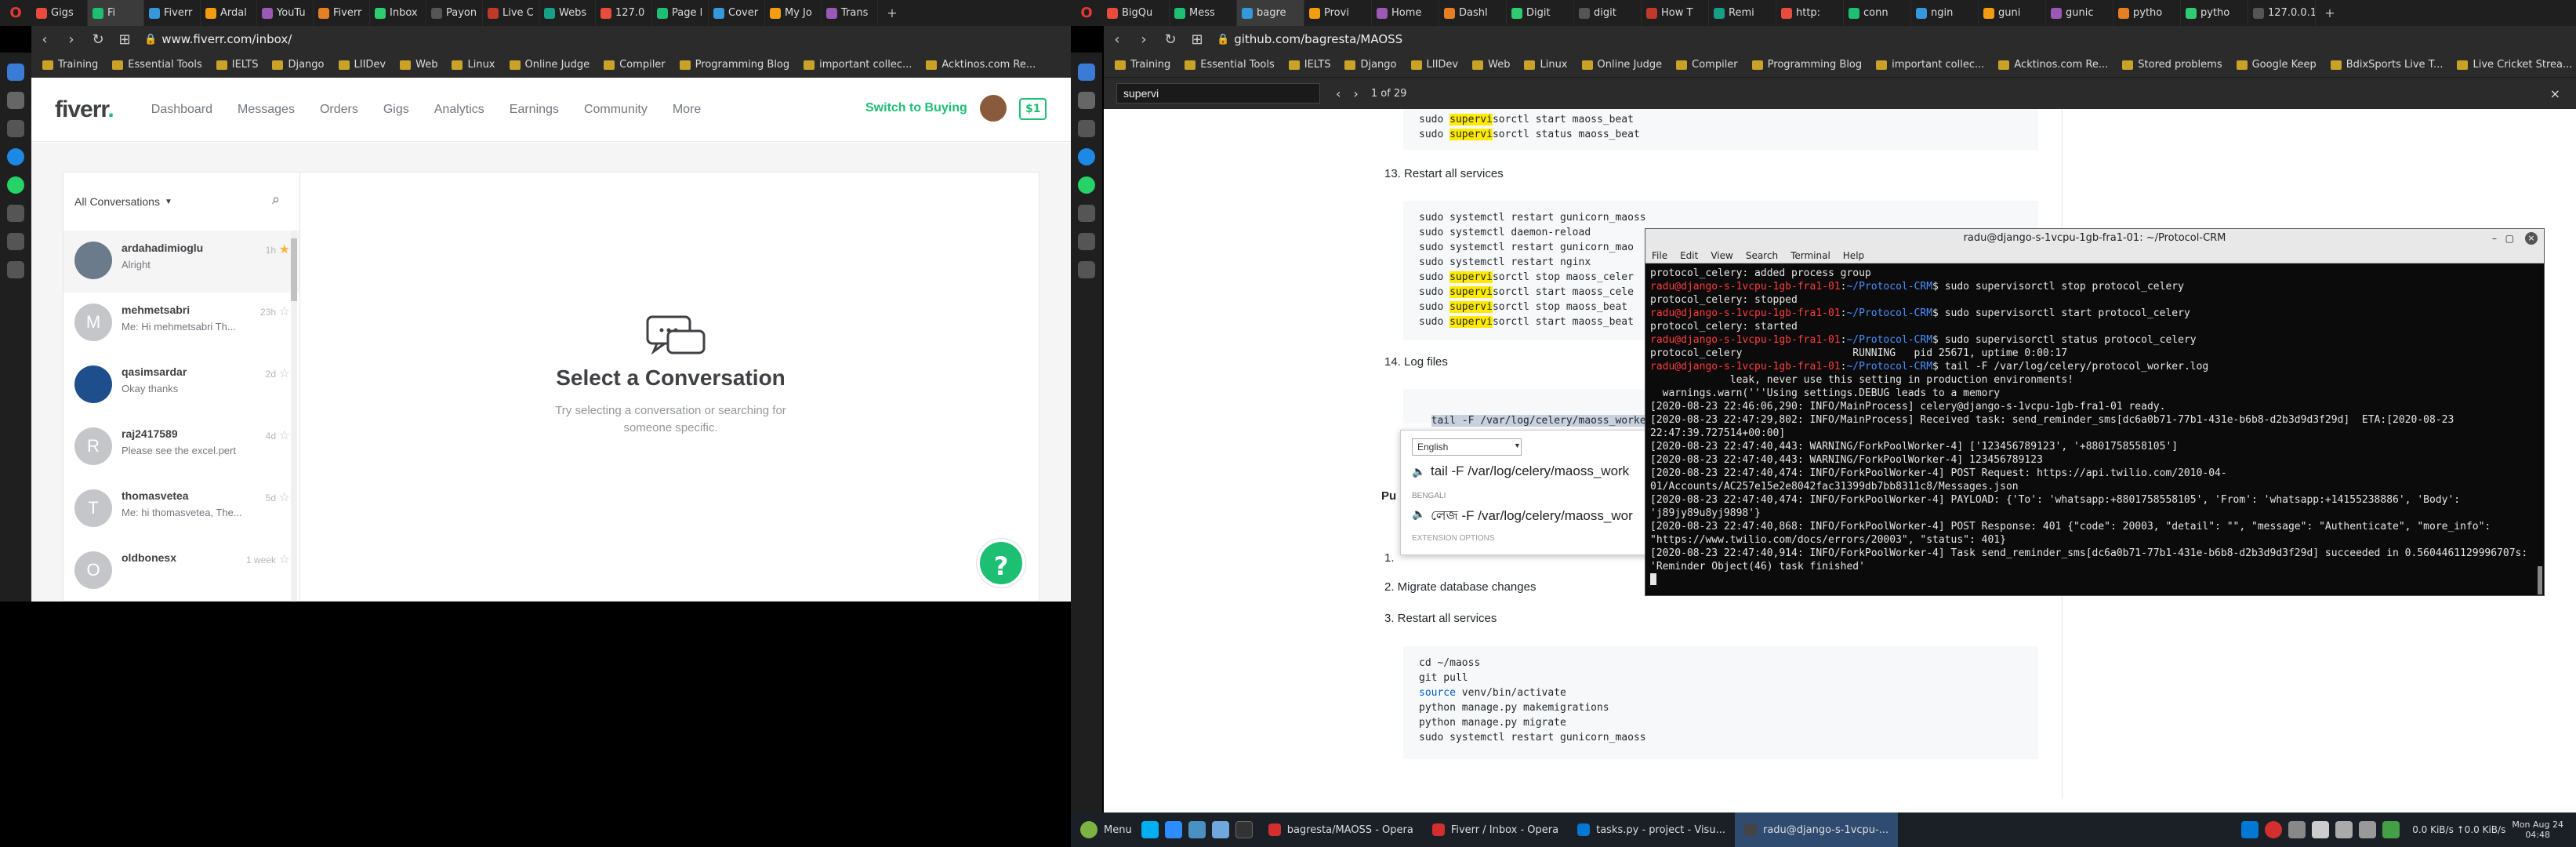 This screenshot has width=2576, height=847. Describe the element at coordinates (687, 110) in the screenshot. I see `nav-more: More` at that location.